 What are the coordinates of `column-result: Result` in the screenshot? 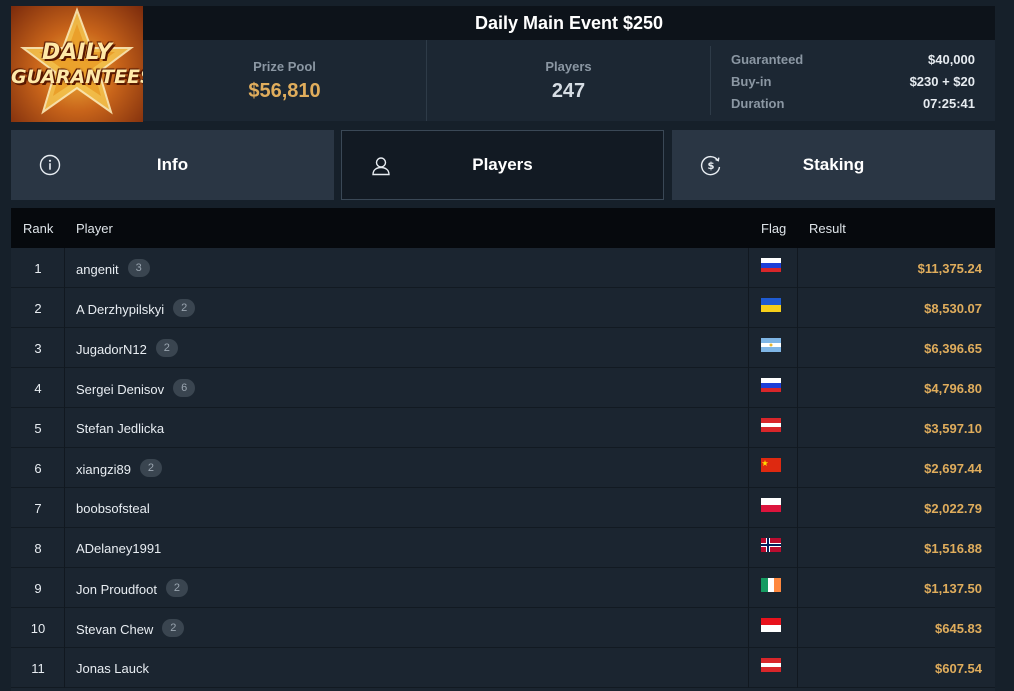 It's located at (827, 228).